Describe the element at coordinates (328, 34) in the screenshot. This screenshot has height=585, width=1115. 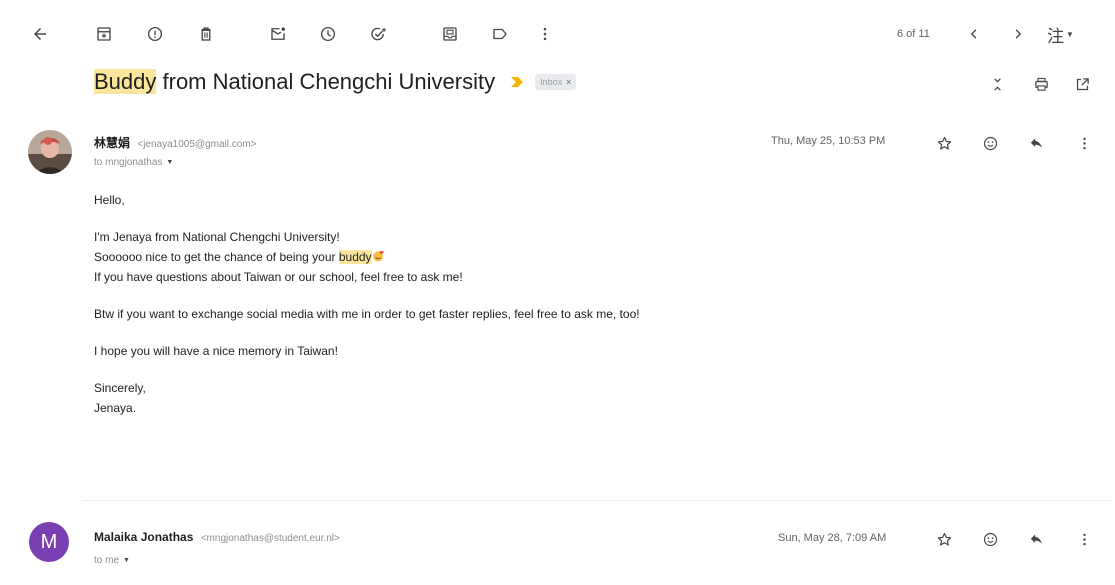
I see `snooze-icon` at that location.